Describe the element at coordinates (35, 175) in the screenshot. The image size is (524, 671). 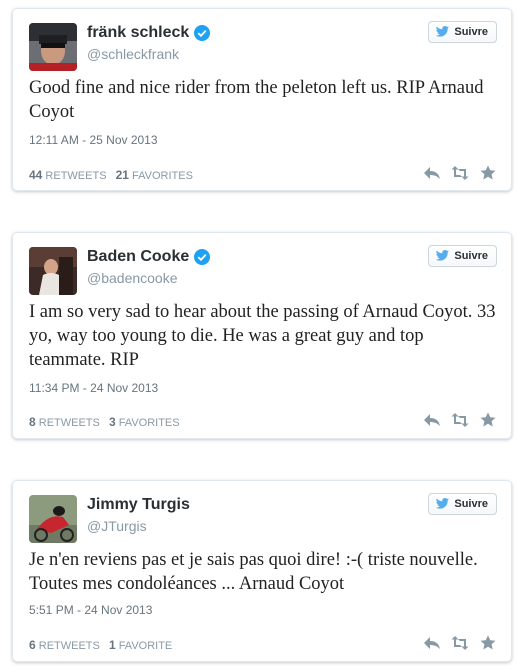
I see `retweet-count: 44` at that location.